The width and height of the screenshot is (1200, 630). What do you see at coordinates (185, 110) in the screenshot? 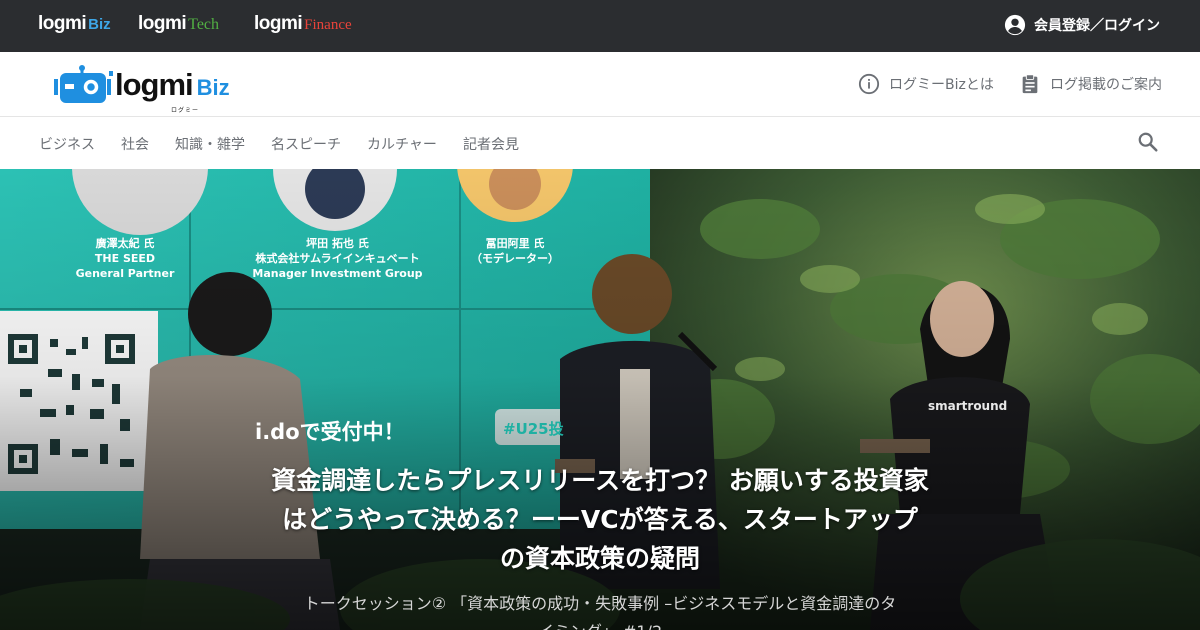
I see `logo-kana: ログミー` at bounding box center [185, 110].